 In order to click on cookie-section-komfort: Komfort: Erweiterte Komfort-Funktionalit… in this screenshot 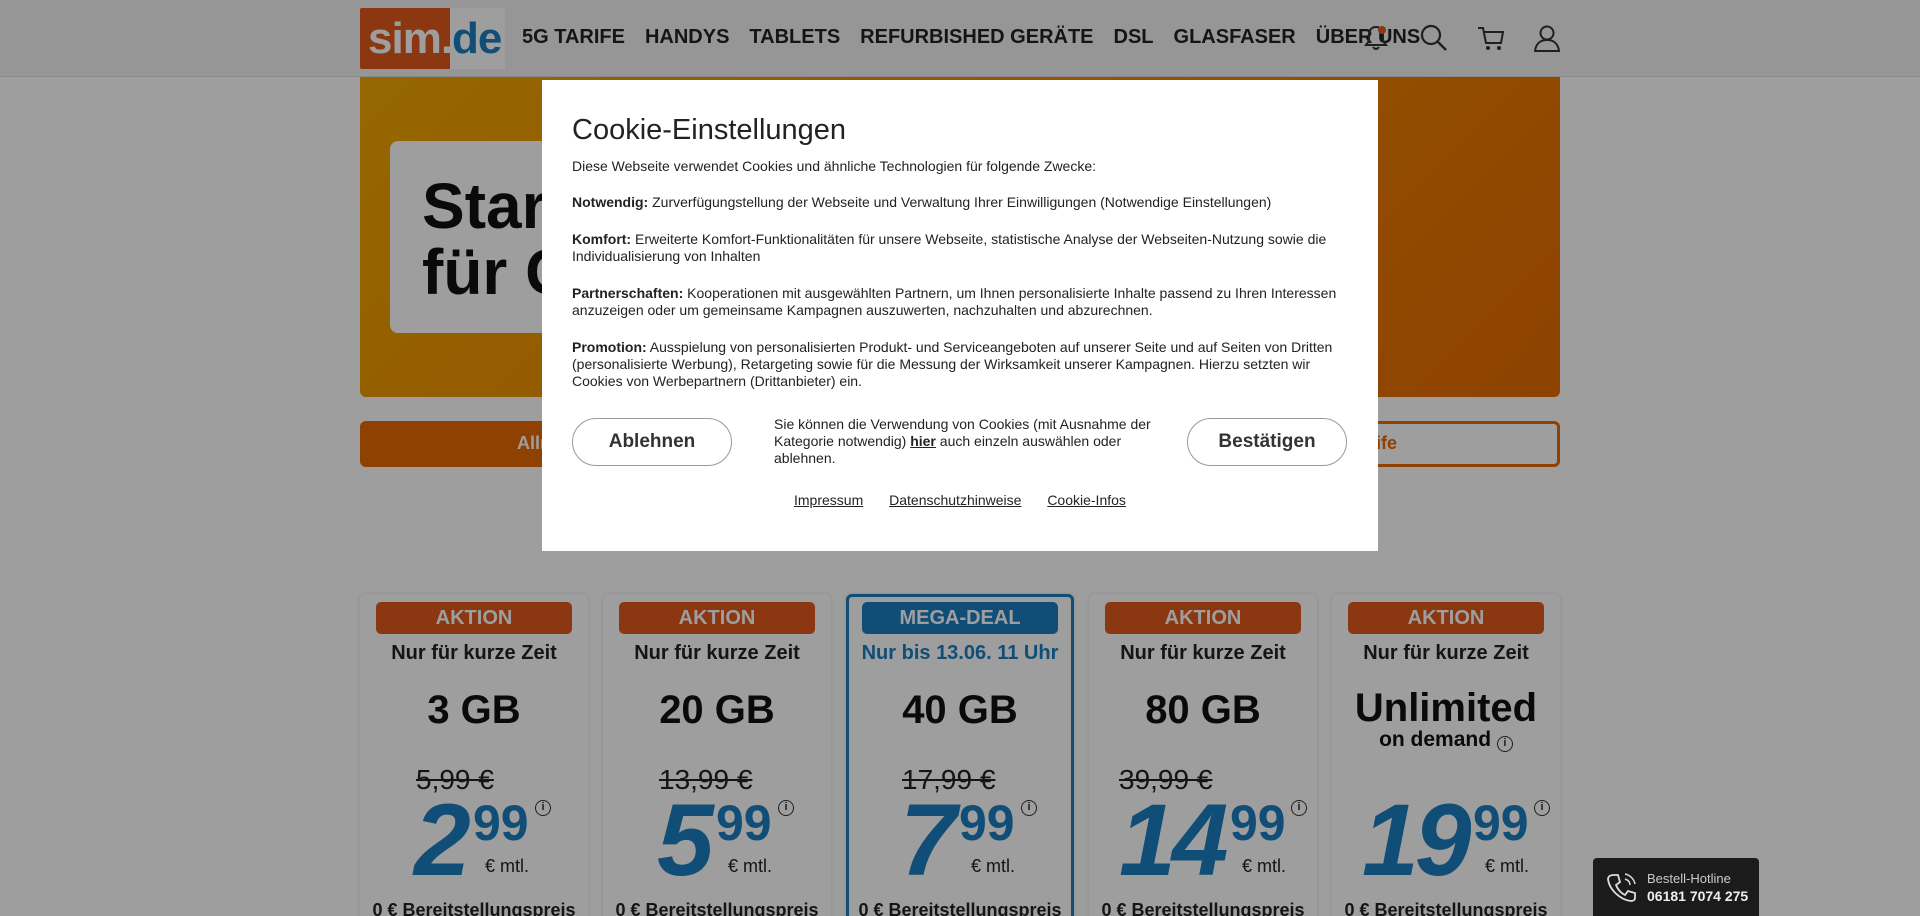, I will do `click(962, 248)`.